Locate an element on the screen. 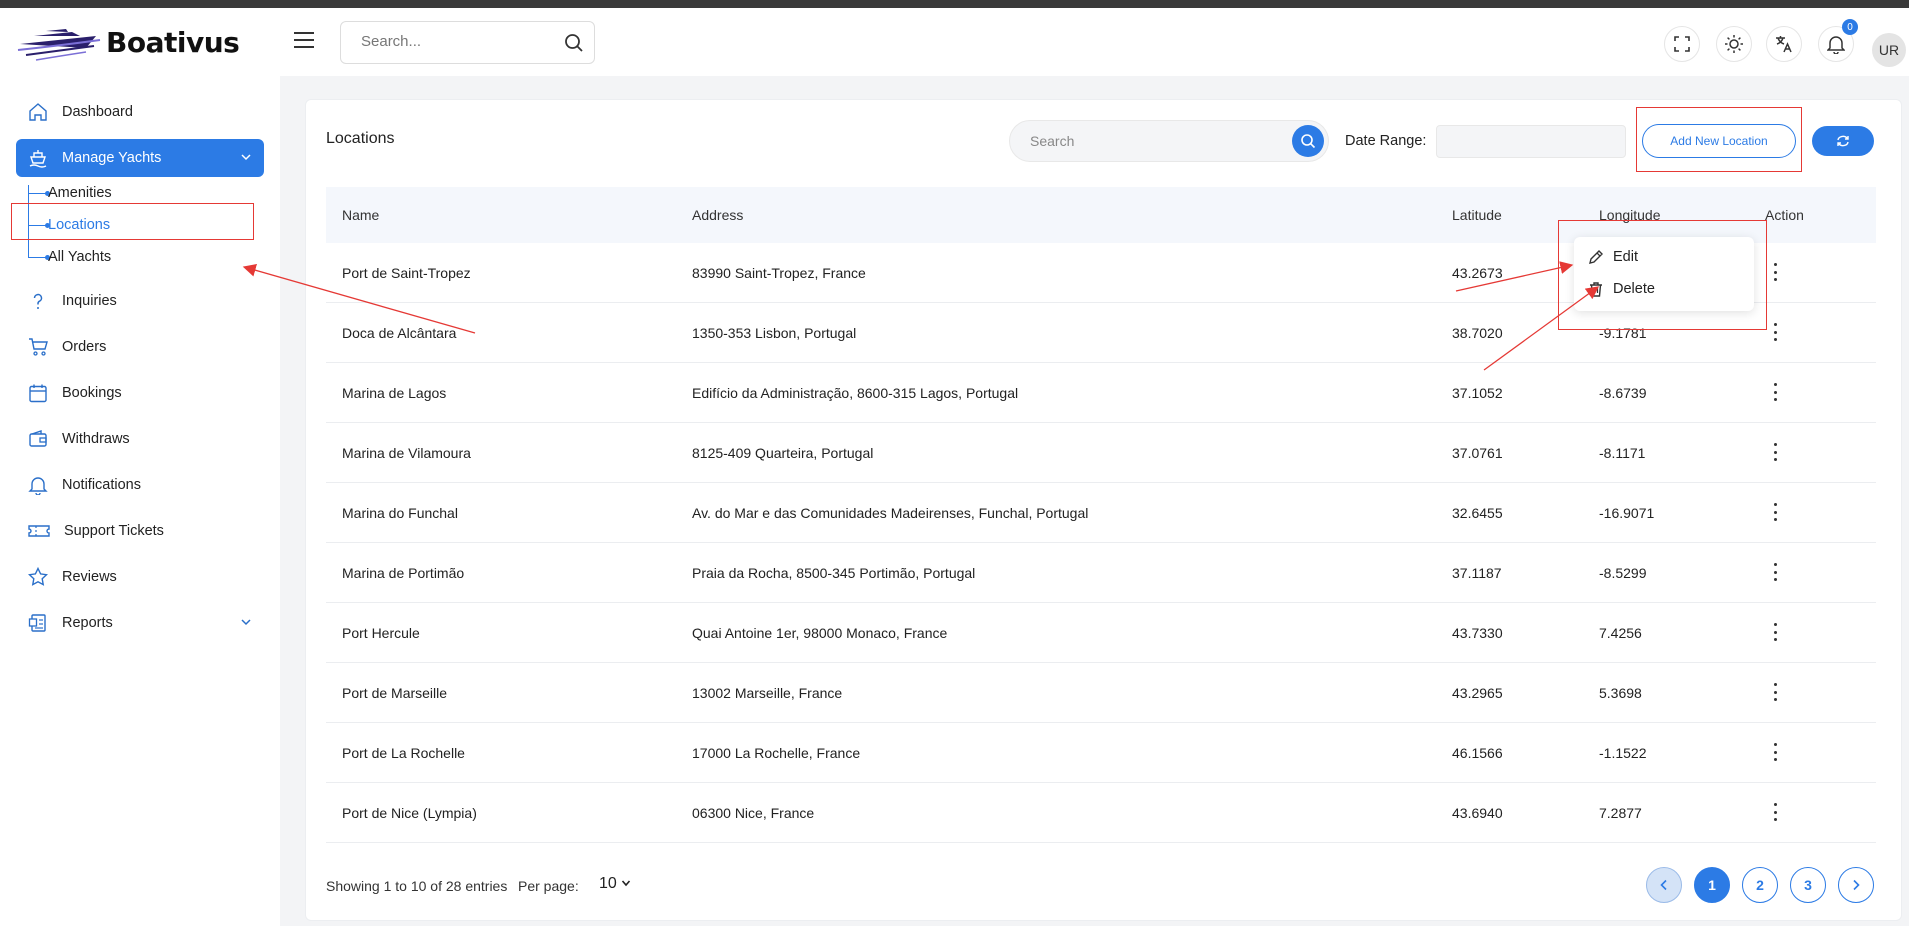  theme-toggle-button is located at coordinates (1734, 44).